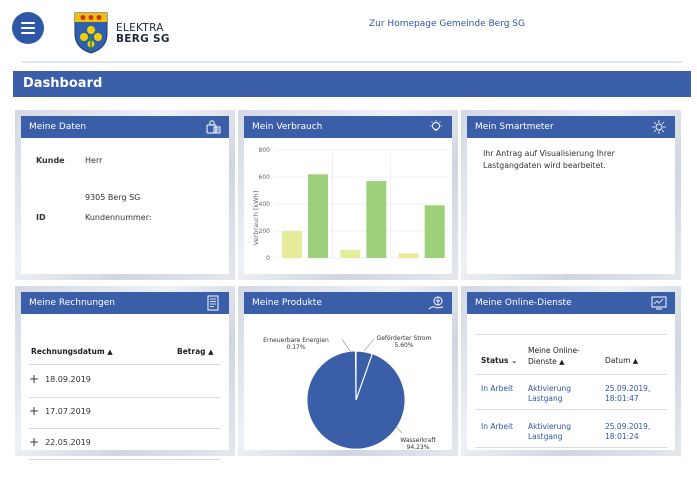  What do you see at coordinates (68, 411) in the screenshot?
I see `invoice-date: 17.07.2019` at bounding box center [68, 411].